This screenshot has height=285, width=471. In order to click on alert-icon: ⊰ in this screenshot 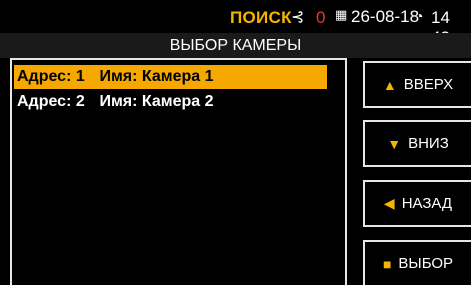, I will do `click(298, 17)`.